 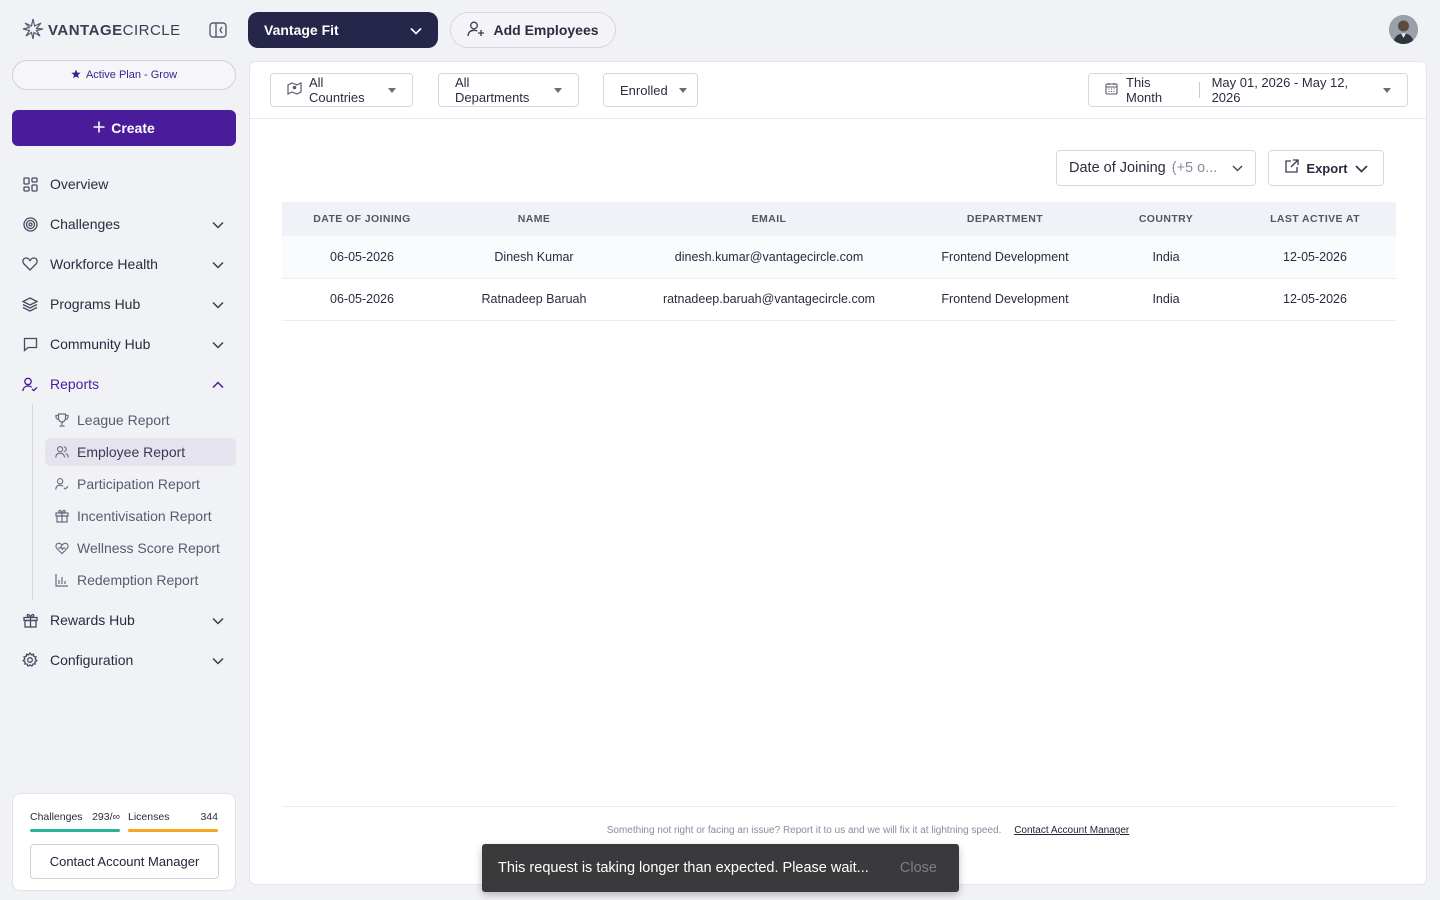 I want to click on challenges-usage-value: 293/∞, so click(x=106, y=817).